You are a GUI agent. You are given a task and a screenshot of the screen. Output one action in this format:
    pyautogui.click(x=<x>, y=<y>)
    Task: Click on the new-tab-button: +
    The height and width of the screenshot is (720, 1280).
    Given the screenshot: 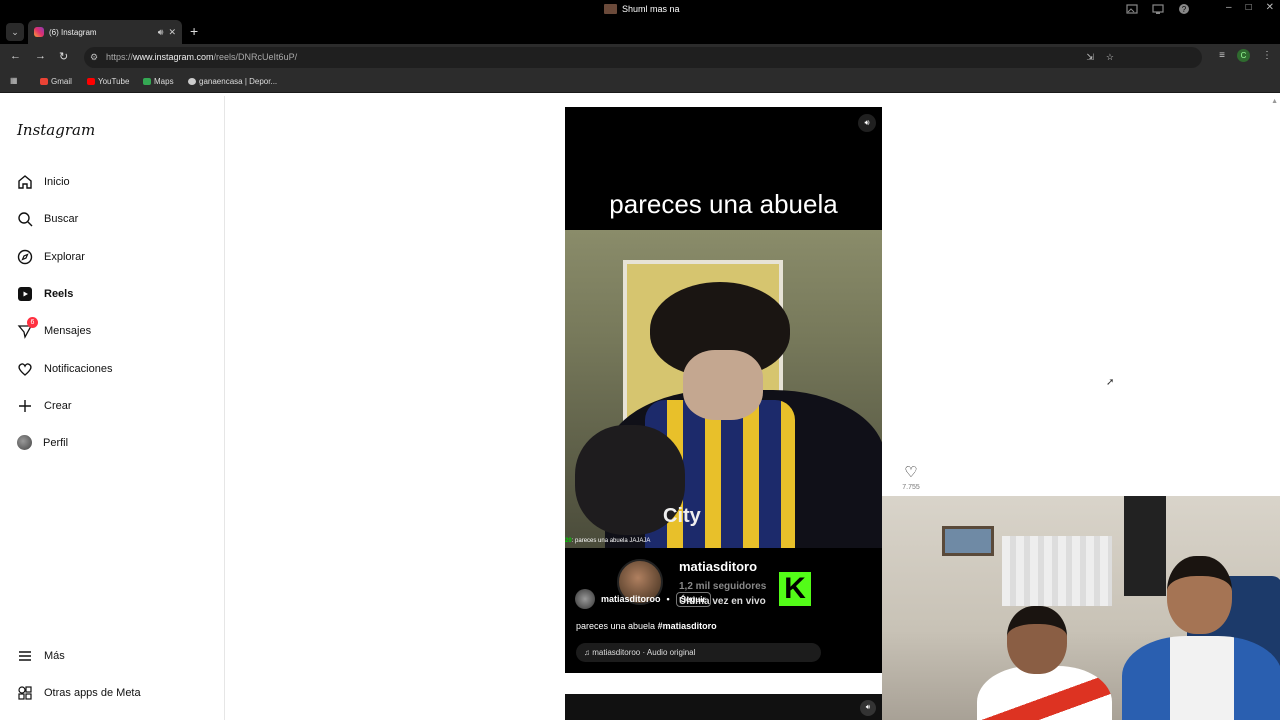 What is the action you would take?
    pyautogui.click(x=194, y=31)
    